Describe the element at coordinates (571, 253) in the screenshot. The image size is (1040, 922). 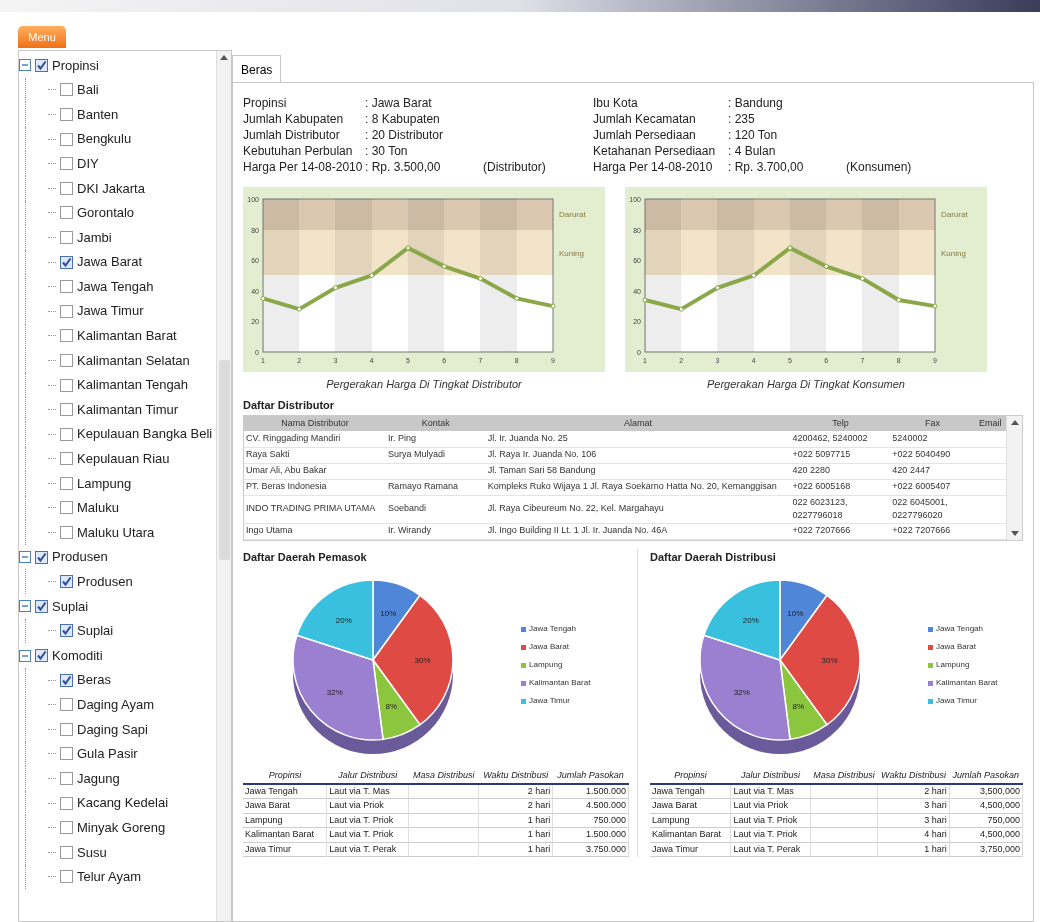
I see `band-label: Kuning` at that location.